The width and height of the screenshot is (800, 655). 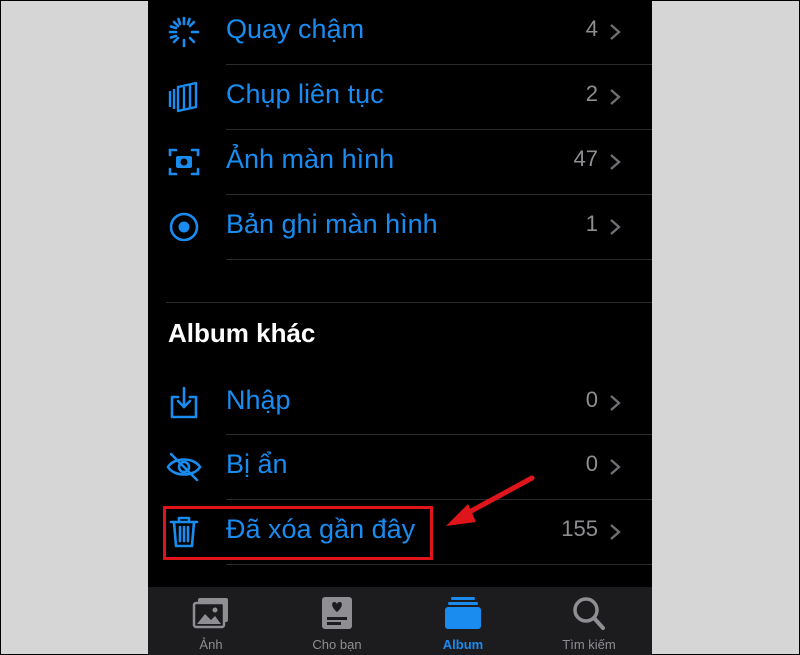 What do you see at coordinates (337, 613) in the screenshot?
I see `for-you-icon` at bounding box center [337, 613].